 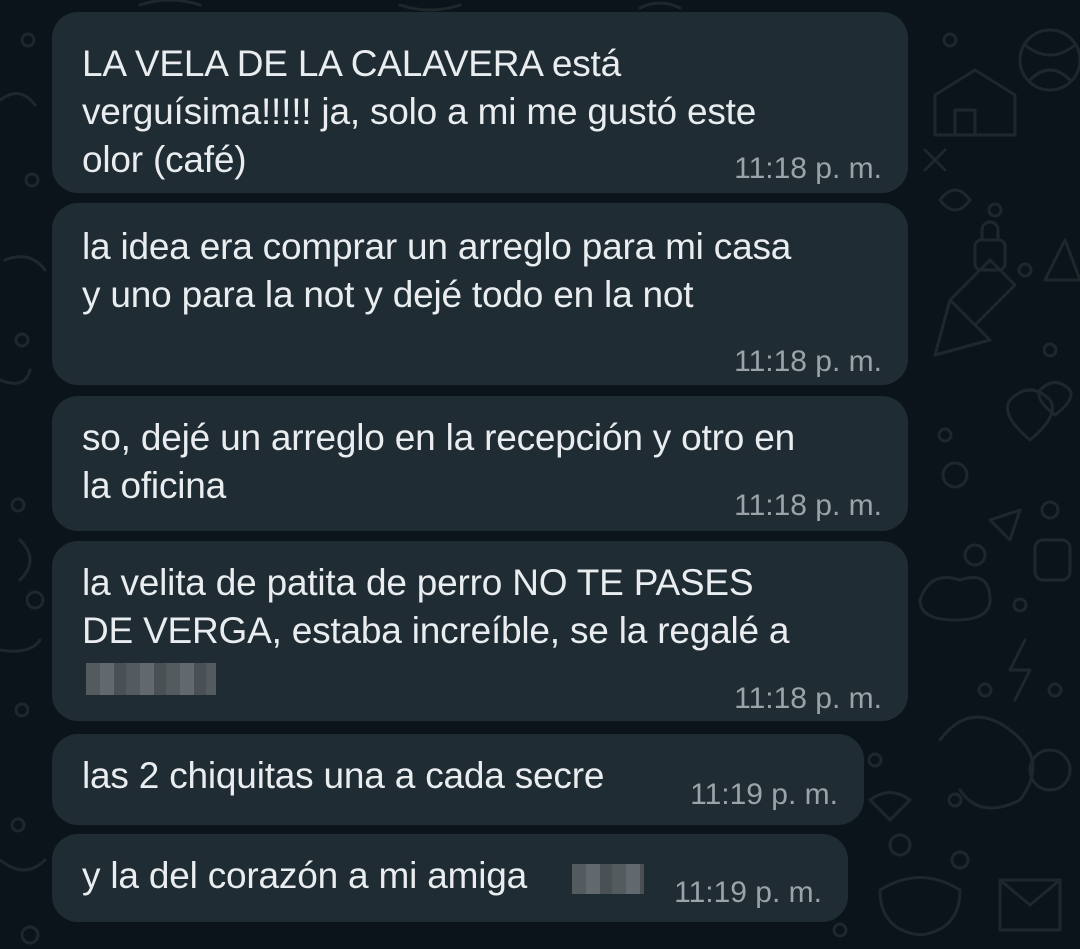 I want to click on message-bubble: y la del corazón a mi amiga 11:19 p. m., so click(x=450, y=878).